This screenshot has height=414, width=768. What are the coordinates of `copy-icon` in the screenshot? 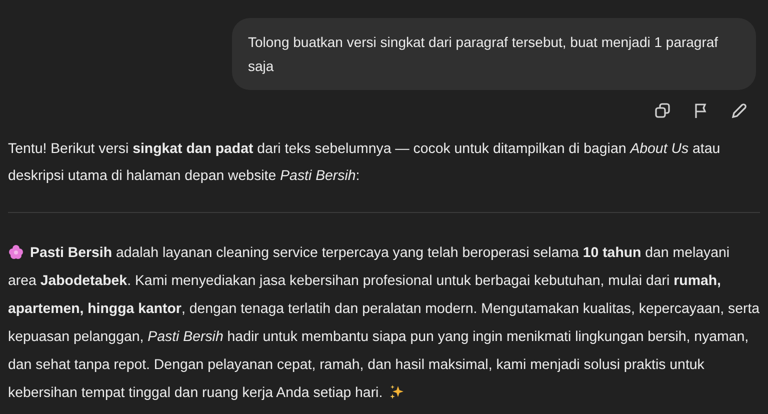 It's located at (663, 111).